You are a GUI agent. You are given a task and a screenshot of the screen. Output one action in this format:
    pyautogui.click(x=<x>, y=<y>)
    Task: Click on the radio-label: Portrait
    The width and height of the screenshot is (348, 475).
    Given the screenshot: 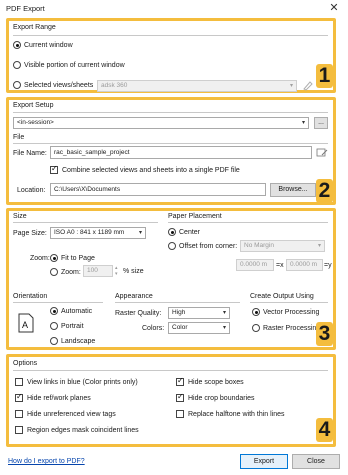 What is the action you would take?
    pyautogui.click(x=72, y=326)
    